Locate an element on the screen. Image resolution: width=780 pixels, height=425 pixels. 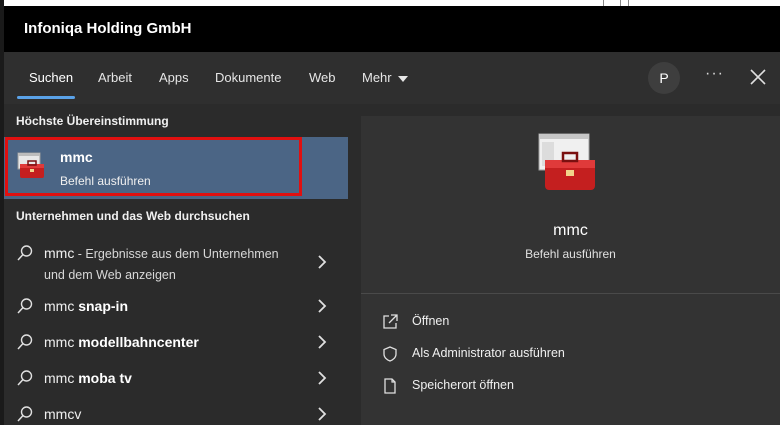
result-text: mmc snap-in is located at coordinates (86, 306).